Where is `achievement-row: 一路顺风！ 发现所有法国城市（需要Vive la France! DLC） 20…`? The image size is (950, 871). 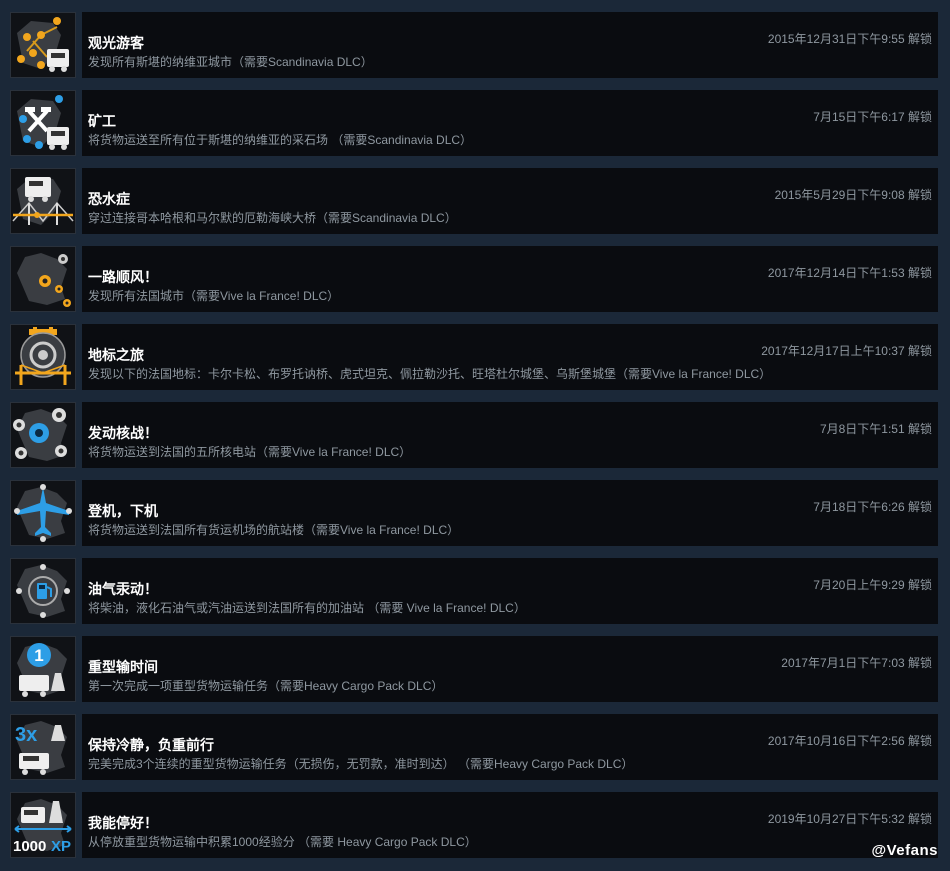 achievement-row: 一路顺风！ 发现所有法国城市（需要Vive la France! DLC） 20… is located at coordinates (474, 279).